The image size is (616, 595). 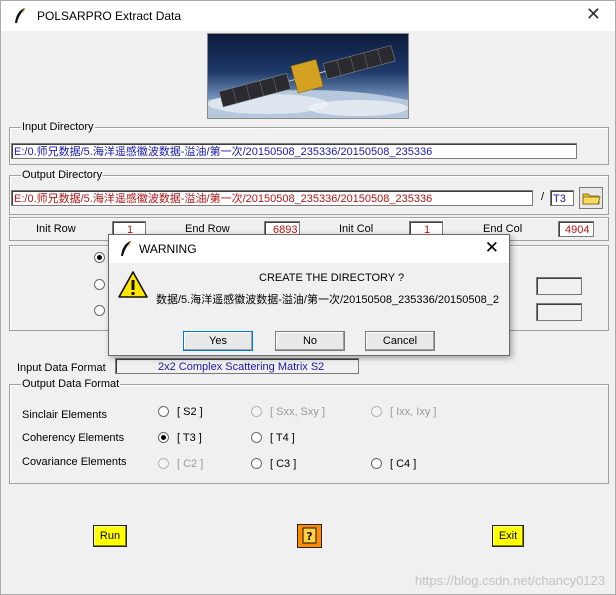 What do you see at coordinates (308, 76) in the screenshot?
I see `satellite-banner-image` at bounding box center [308, 76].